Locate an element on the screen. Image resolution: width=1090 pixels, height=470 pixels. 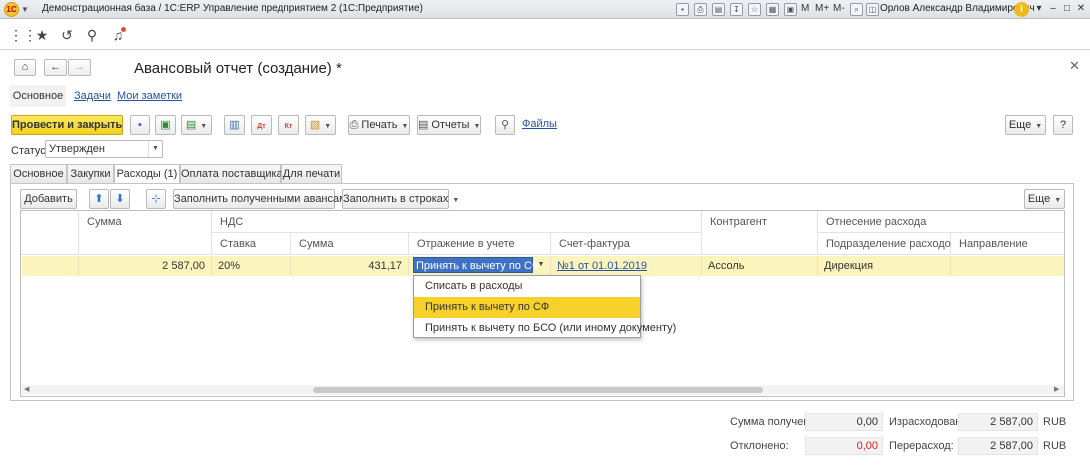
header-expense-attribution: Отнесение расхода is located at coordinates (941, 222).